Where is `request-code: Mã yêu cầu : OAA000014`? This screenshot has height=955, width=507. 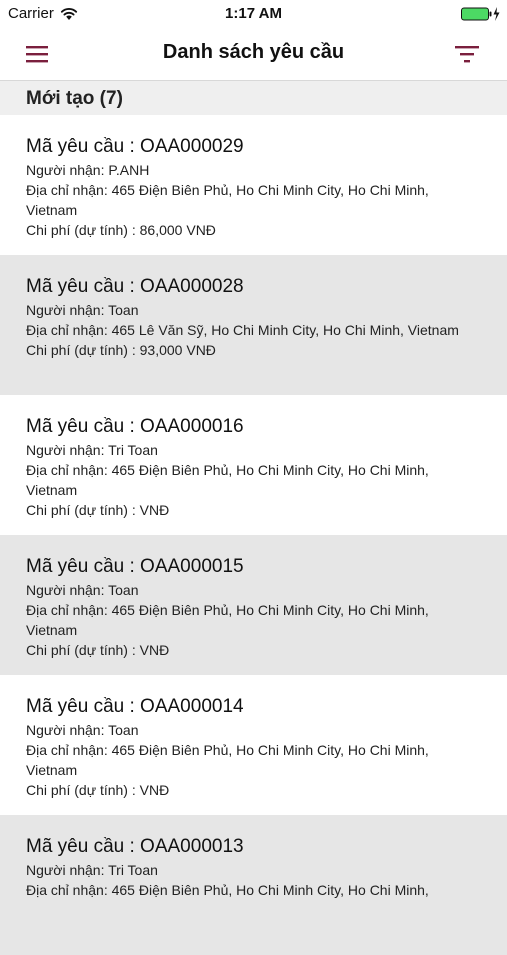
request-code: Mã yêu cầu : OAA000014 is located at coordinates (135, 706).